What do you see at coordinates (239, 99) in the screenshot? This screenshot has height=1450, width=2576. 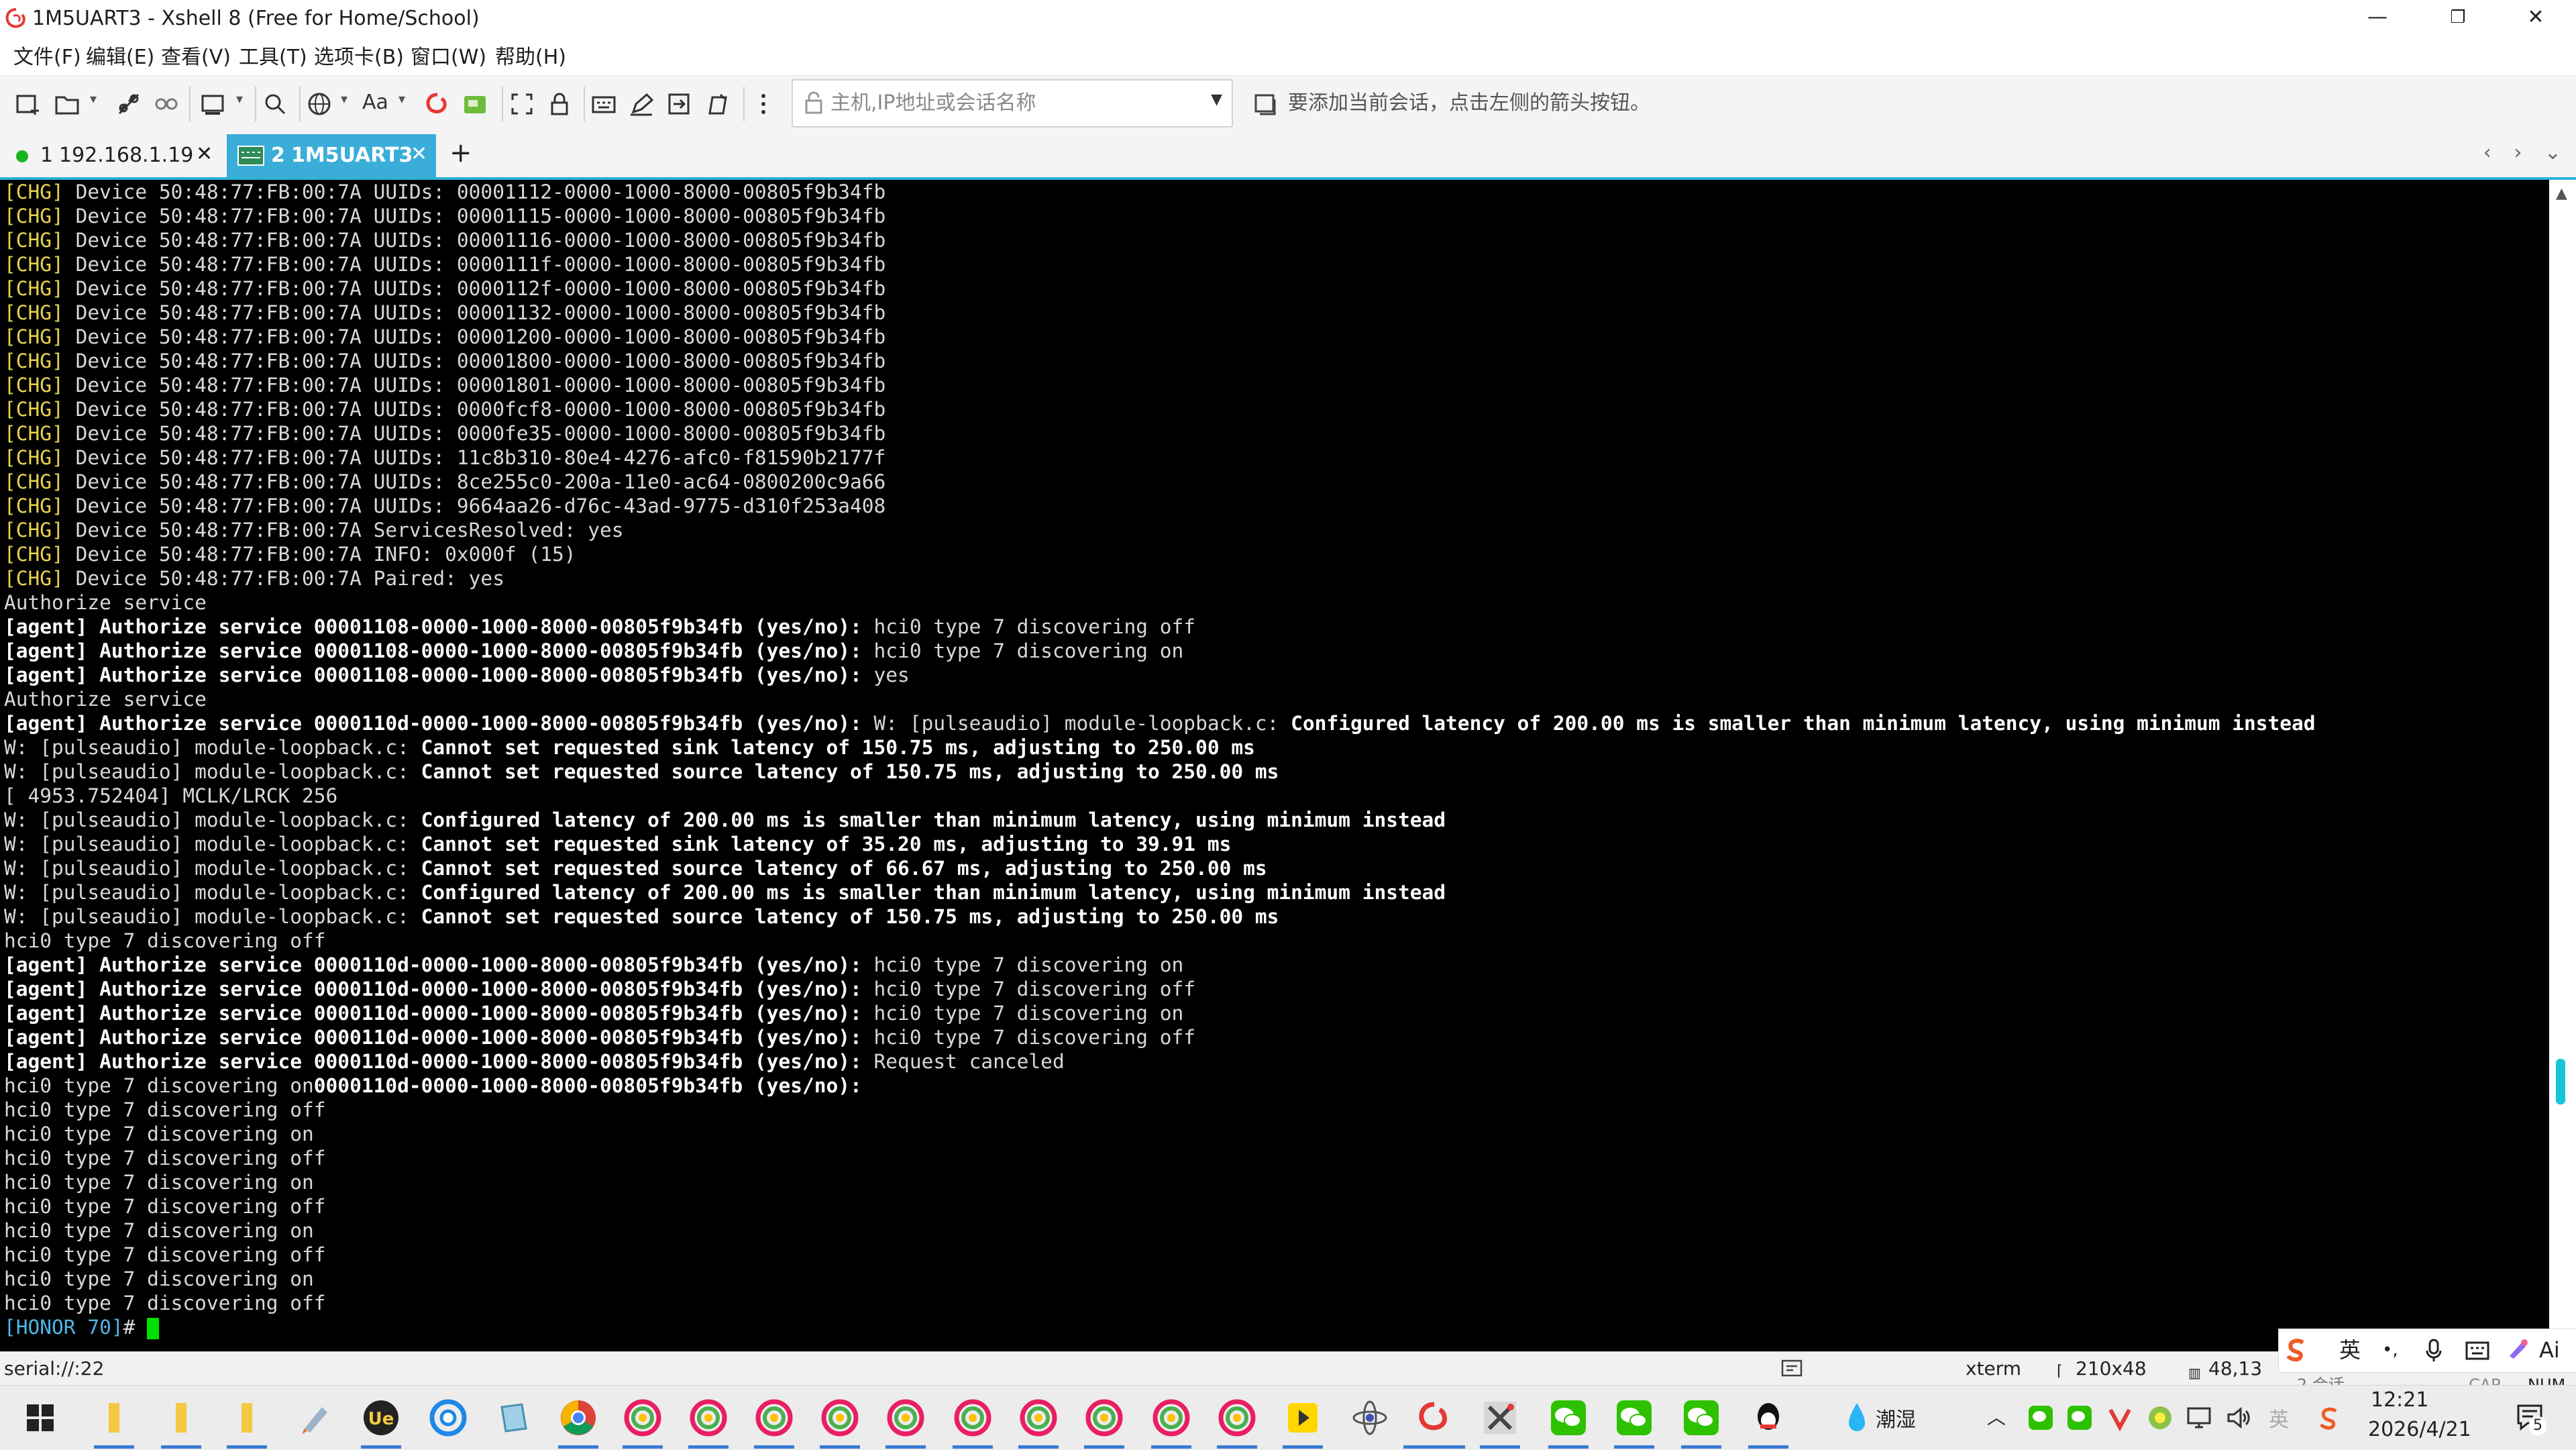 I see `window-dropdown-icon: ▾` at bounding box center [239, 99].